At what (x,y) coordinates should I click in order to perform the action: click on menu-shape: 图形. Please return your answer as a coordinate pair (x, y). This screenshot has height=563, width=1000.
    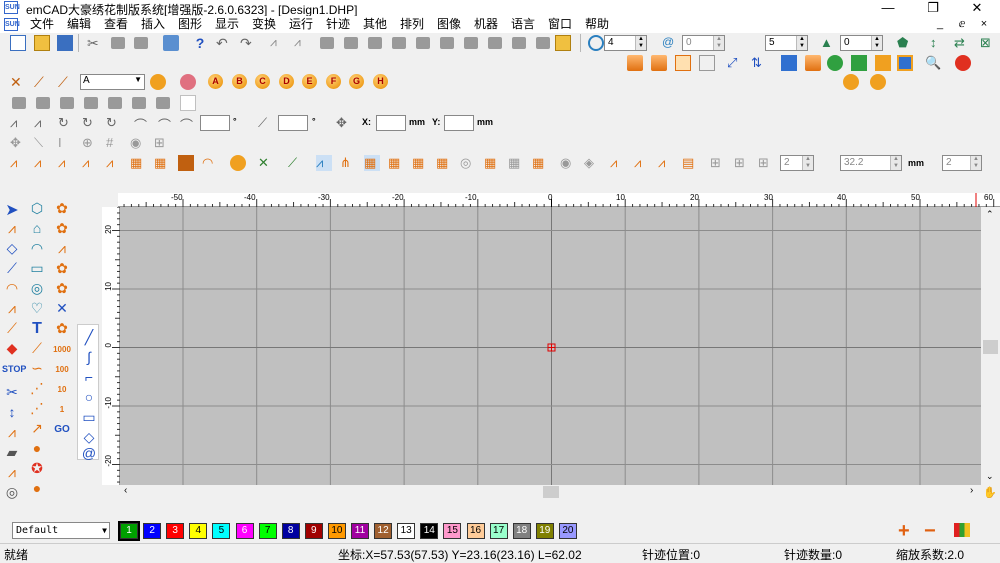
    Looking at the image, I should click on (190, 24).